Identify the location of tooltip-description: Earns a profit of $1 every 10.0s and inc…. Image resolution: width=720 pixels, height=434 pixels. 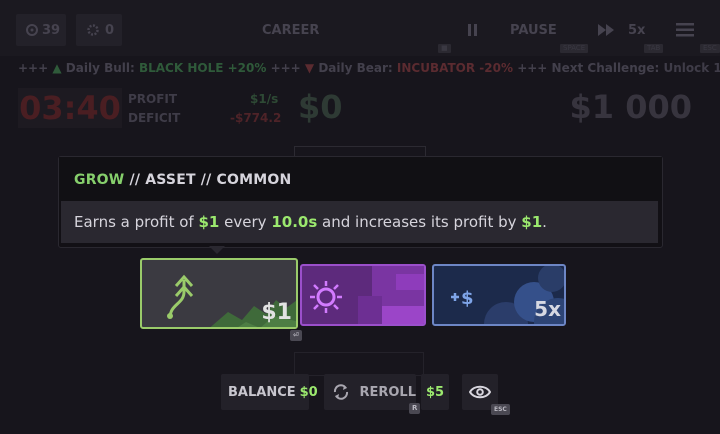
(310, 222).